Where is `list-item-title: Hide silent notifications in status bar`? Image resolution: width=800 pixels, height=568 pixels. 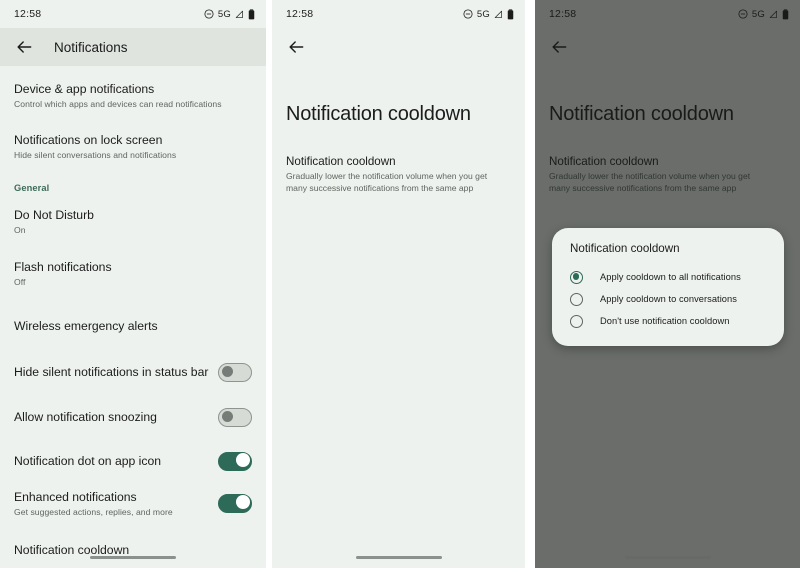
list-item-title: Hide silent notifications in status bar is located at coordinates (111, 372).